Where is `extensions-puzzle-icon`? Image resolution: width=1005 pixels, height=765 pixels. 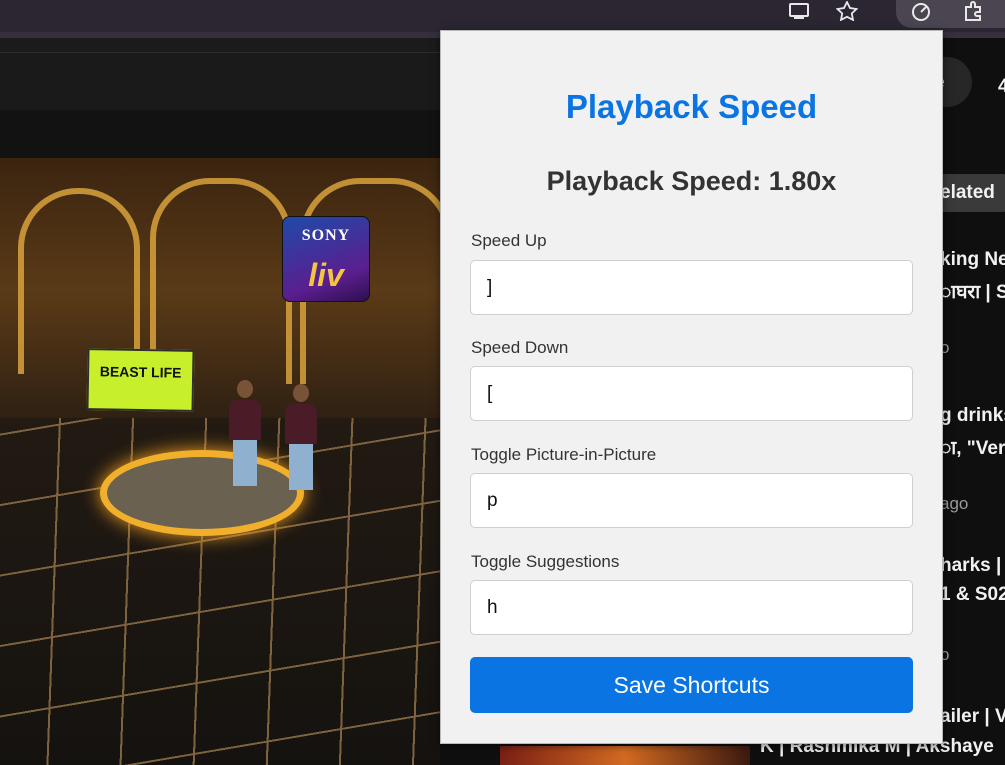 extensions-puzzle-icon is located at coordinates (973, 11).